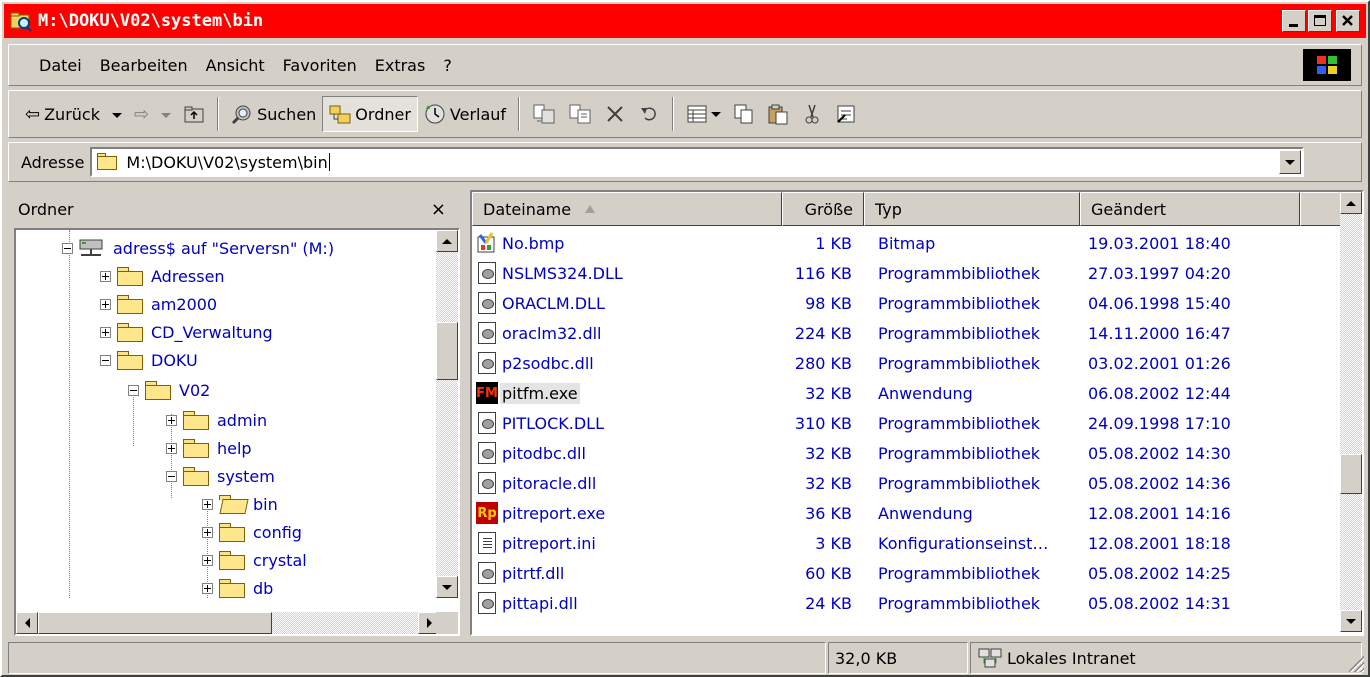 The height and width of the screenshot is (677, 1370). Describe the element at coordinates (151, 21) in the screenshot. I see `window-title: M:\DOKU\V02\system\bin` at that location.